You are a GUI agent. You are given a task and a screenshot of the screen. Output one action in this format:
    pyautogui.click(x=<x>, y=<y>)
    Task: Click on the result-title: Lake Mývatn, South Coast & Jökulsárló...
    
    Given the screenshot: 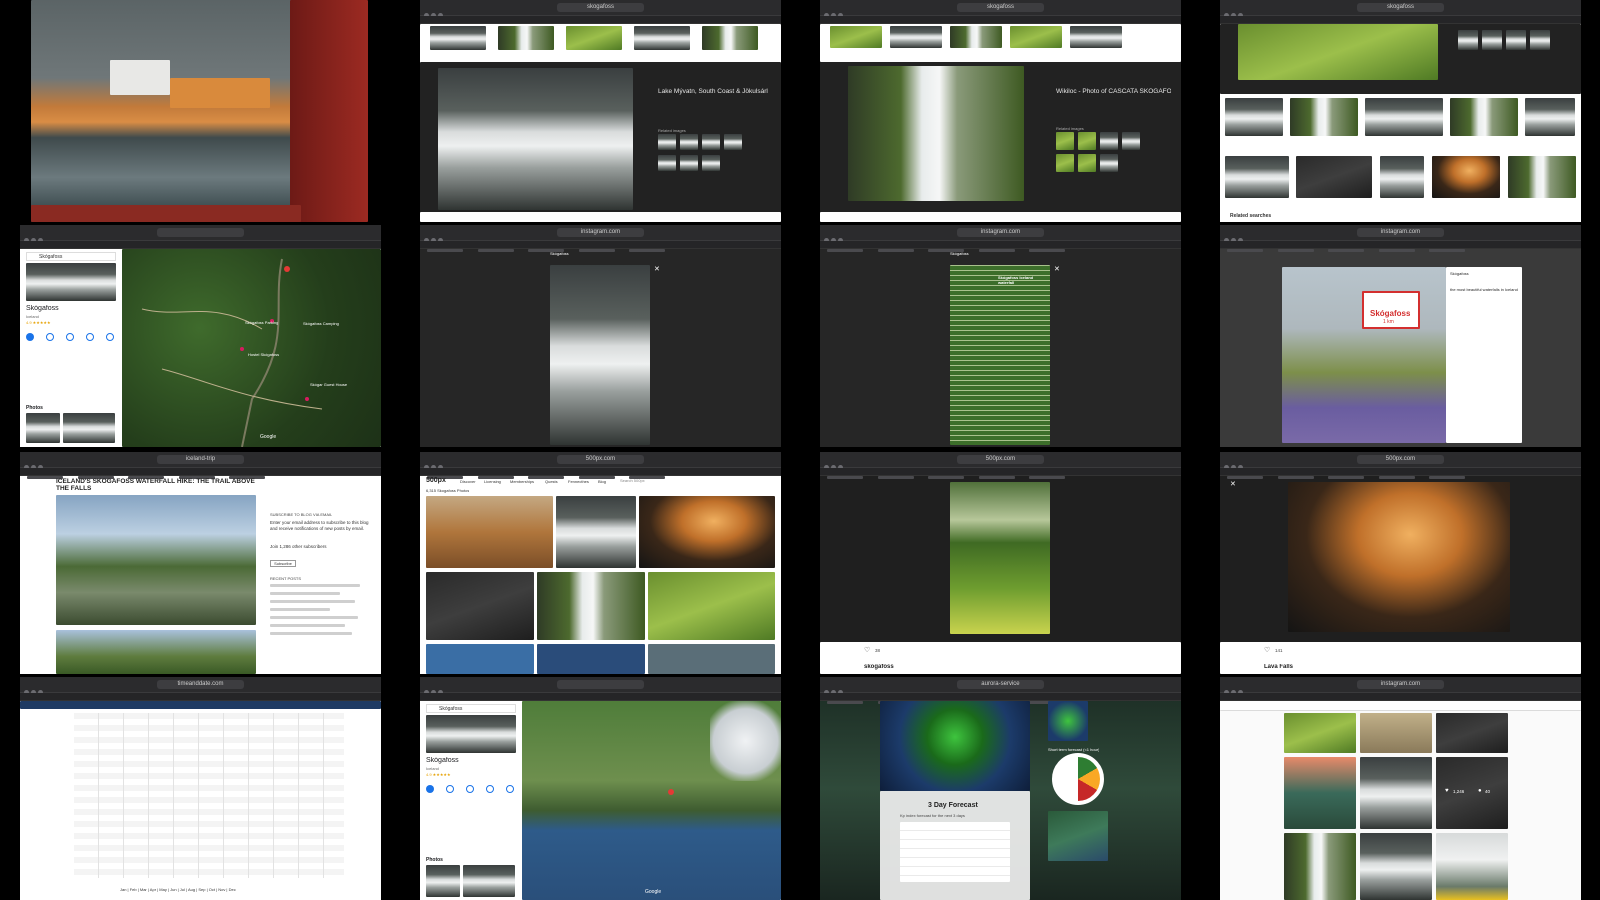 What is the action you would take?
    pyautogui.click(x=713, y=91)
    